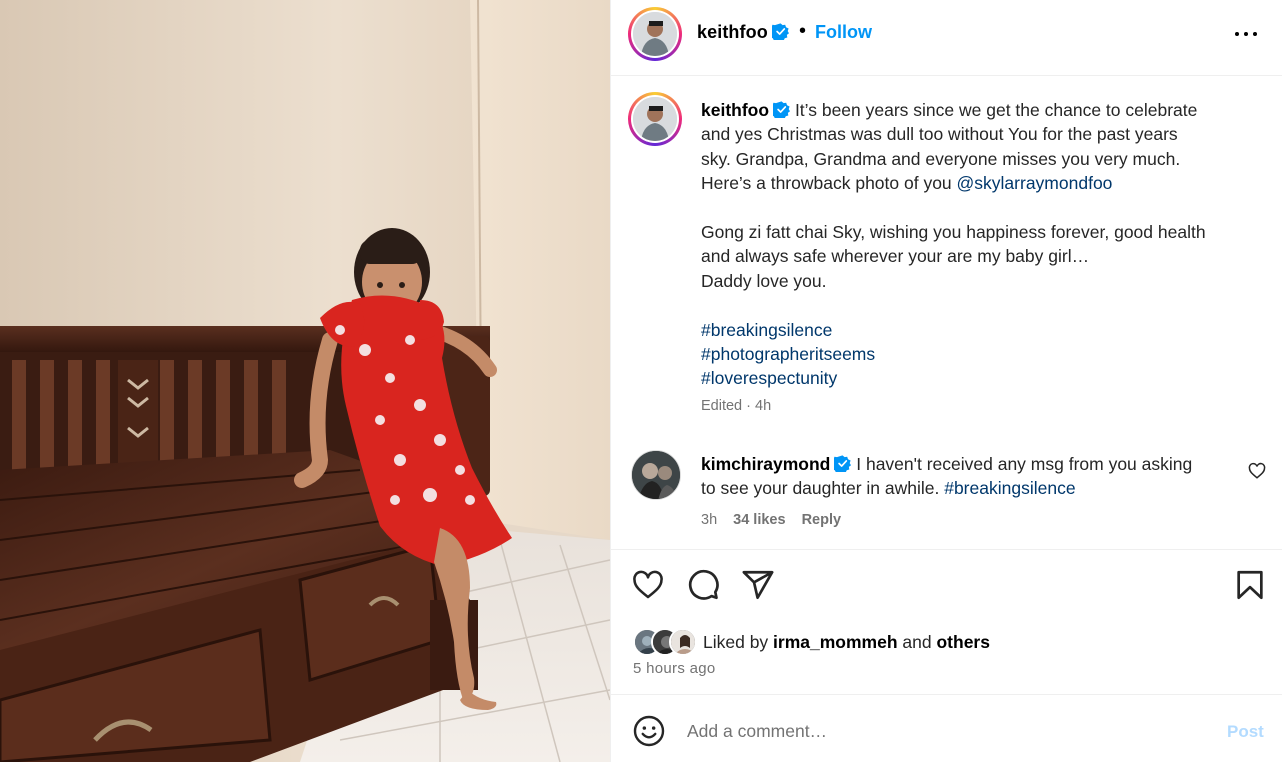 This screenshot has width=1282, height=762. I want to click on emoji-icon, so click(649, 731).